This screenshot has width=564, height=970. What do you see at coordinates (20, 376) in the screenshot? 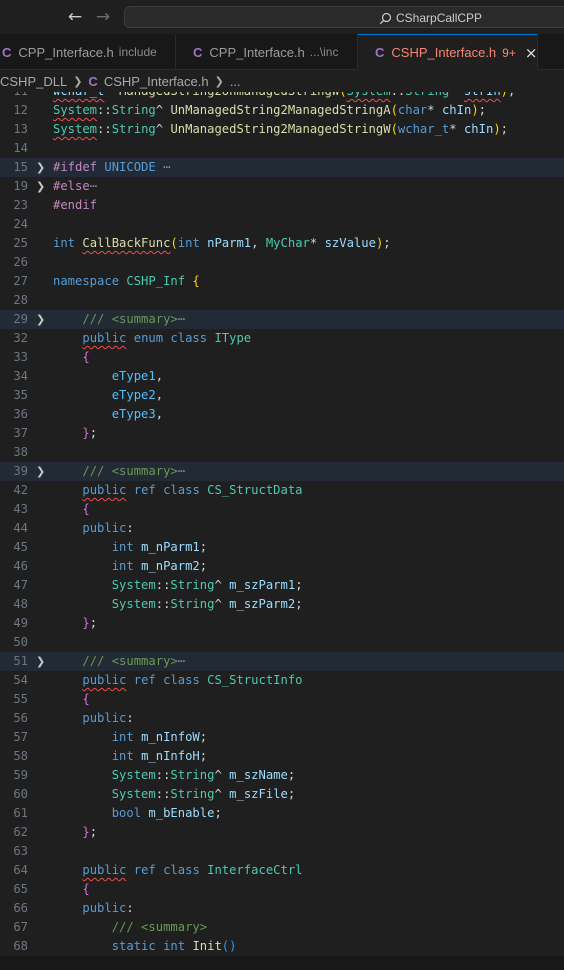
I see `line-number: 34` at bounding box center [20, 376].